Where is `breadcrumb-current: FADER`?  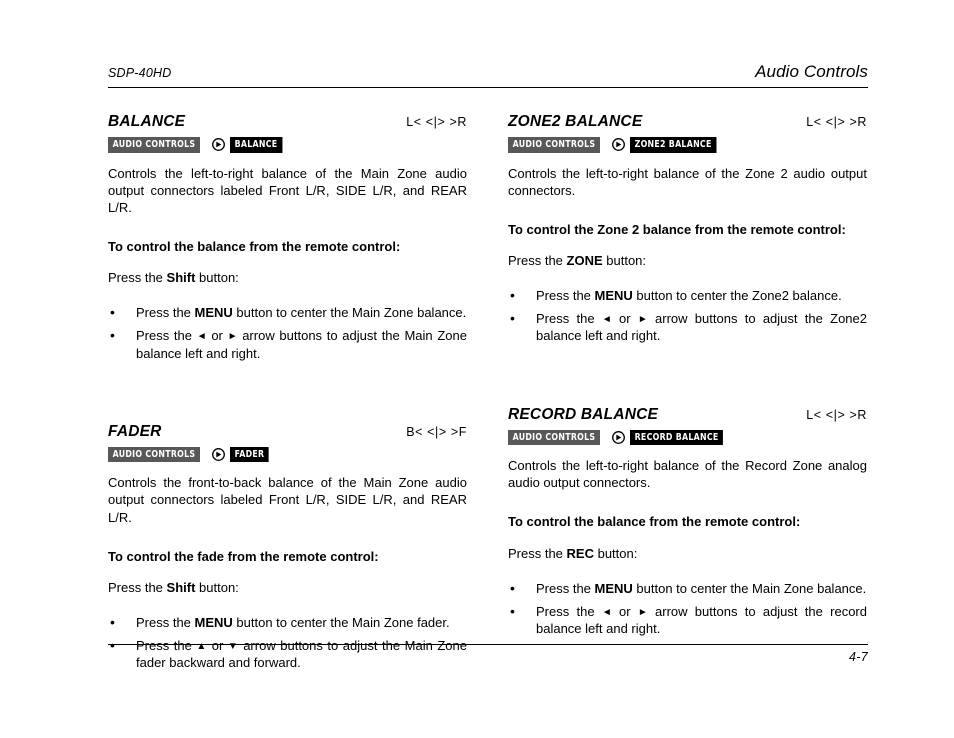 breadcrumb-current: FADER is located at coordinates (249, 454).